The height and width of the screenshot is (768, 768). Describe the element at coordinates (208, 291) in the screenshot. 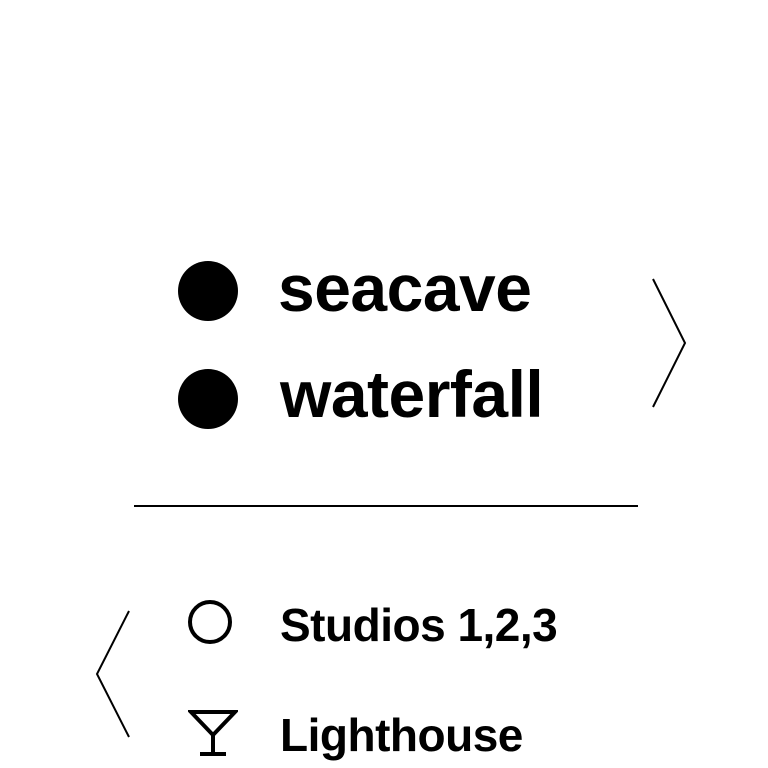

I see `seacave-bullet-icon` at that location.